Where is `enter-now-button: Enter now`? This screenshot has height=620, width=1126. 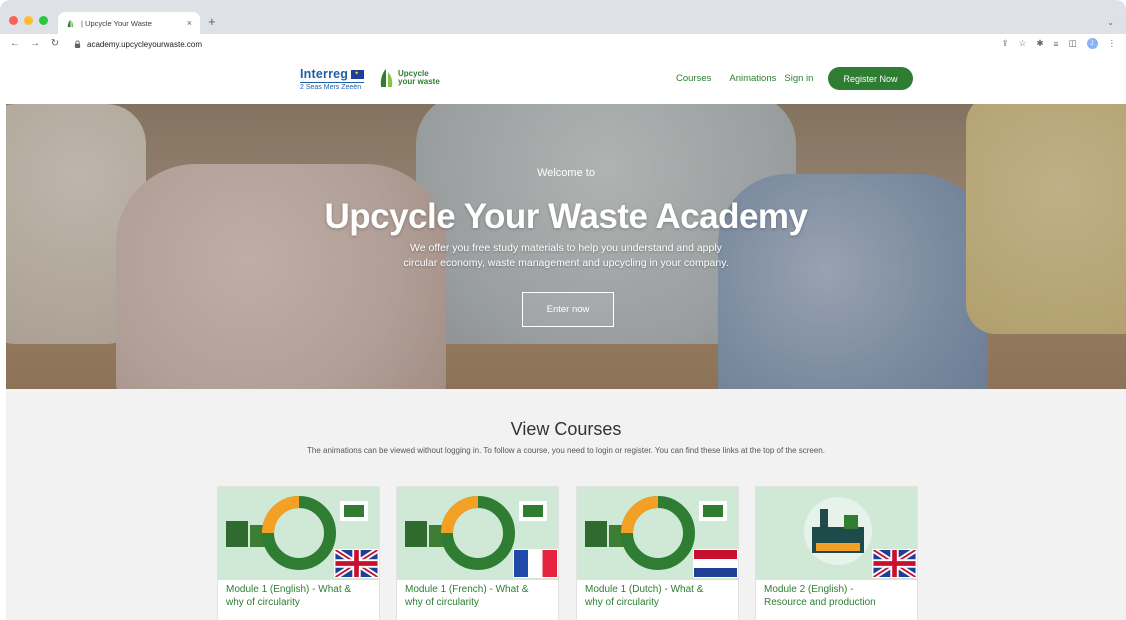
enter-now-button: Enter now is located at coordinates (568, 309).